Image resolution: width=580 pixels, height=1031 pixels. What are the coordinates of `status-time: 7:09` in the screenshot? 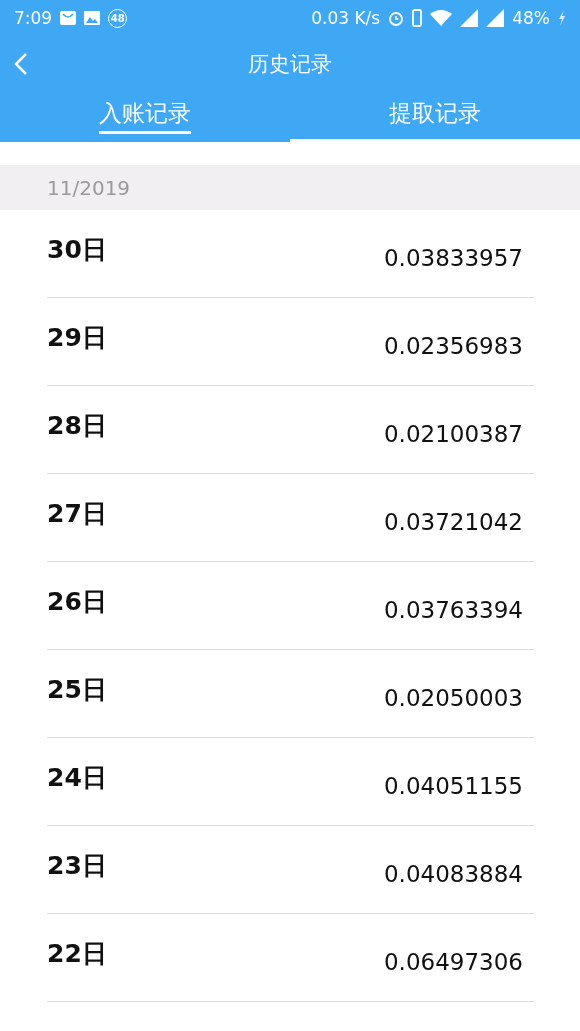 It's located at (33, 18).